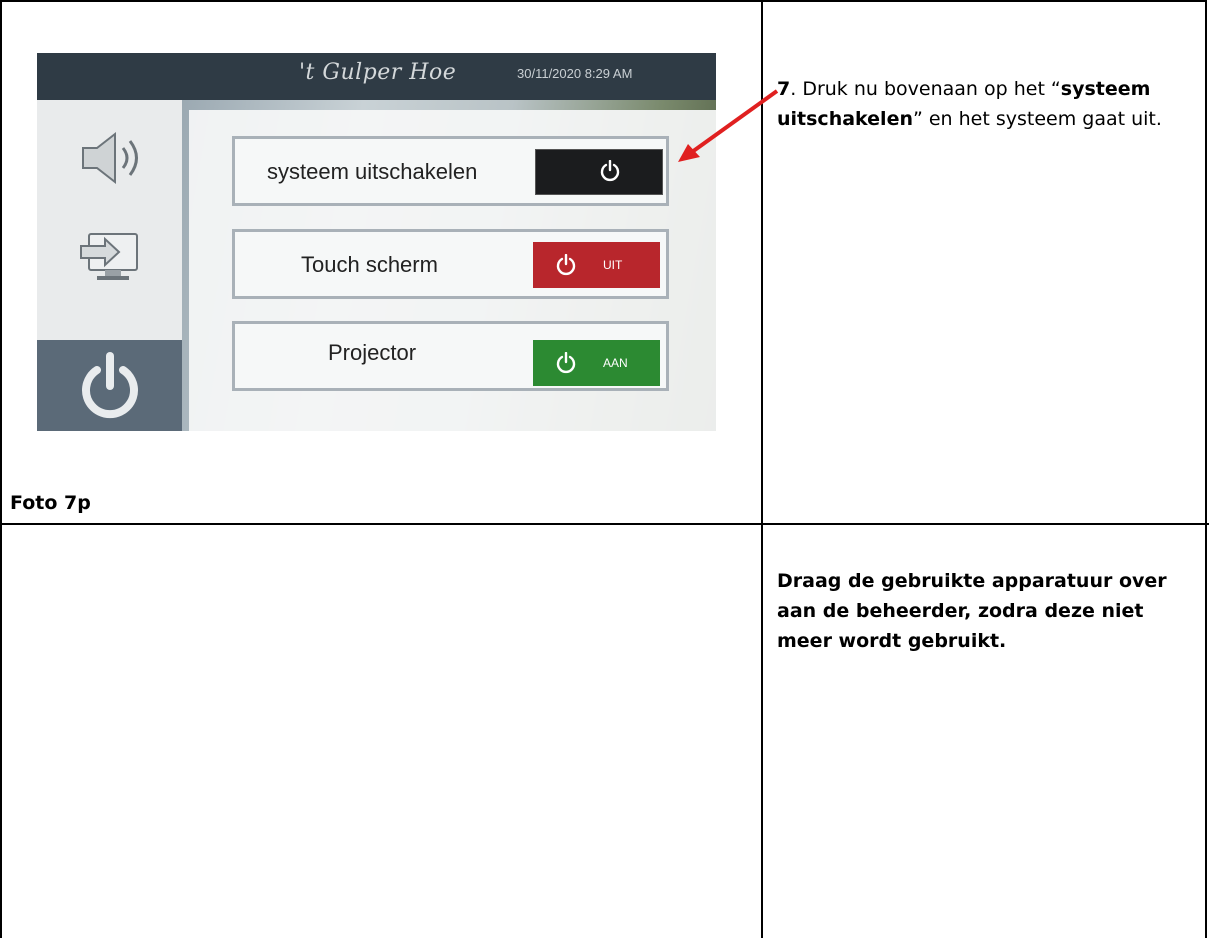 This screenshot has width=1209, height=938. I want to click on photo-caption: Foto 7p, so click(50, 503).